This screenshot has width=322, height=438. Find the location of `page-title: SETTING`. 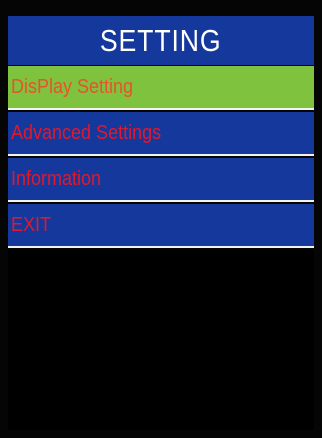

page-title: SETTING is located at coordinates (161, 40).